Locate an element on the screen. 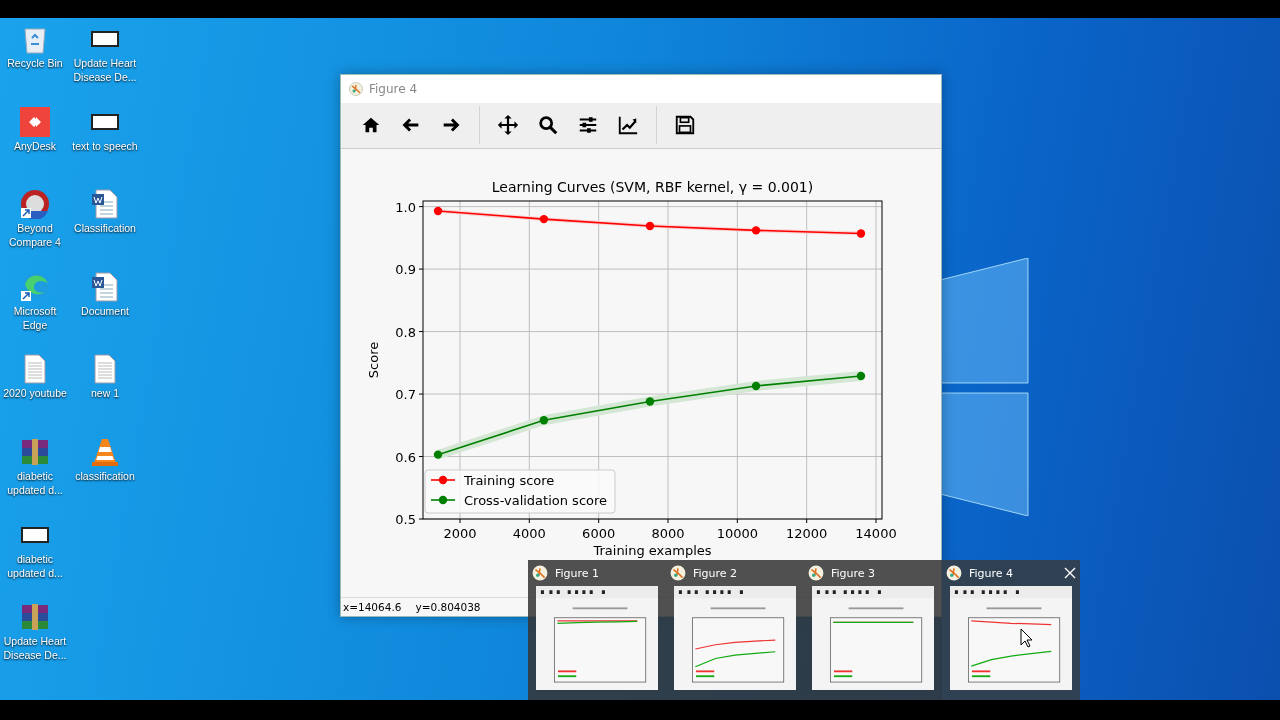 The width and height of the screenshot is (1280, 720). mouse-cursor-icon is located at coordinates (1026, 638).